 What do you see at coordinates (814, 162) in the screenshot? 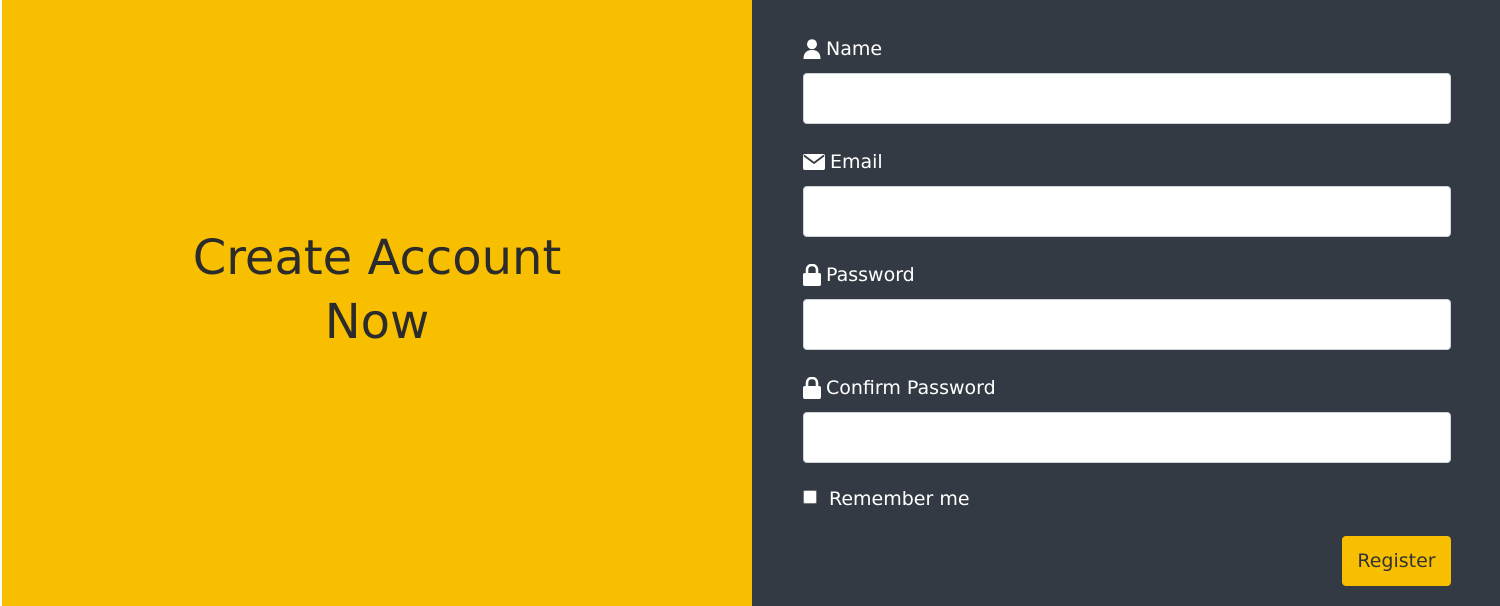
I see `envelope-icon` at bounding box center [814, 162].